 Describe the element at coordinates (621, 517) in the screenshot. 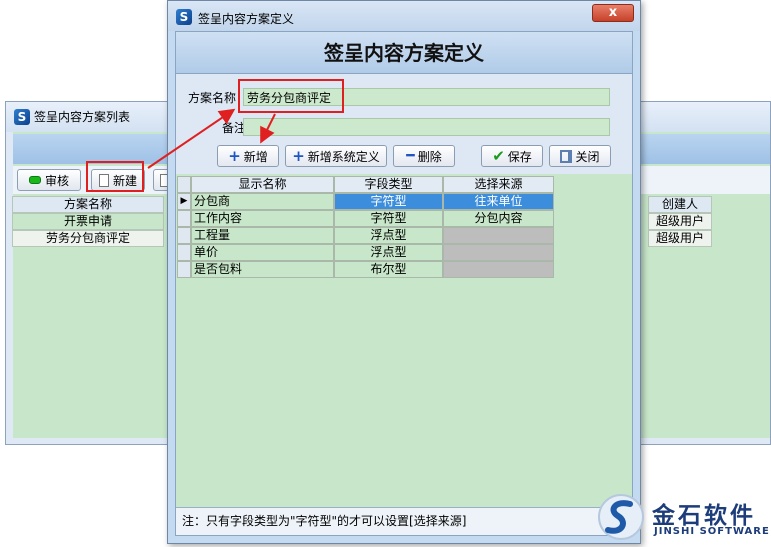

I see `jinshi-logo-icon` at that location.